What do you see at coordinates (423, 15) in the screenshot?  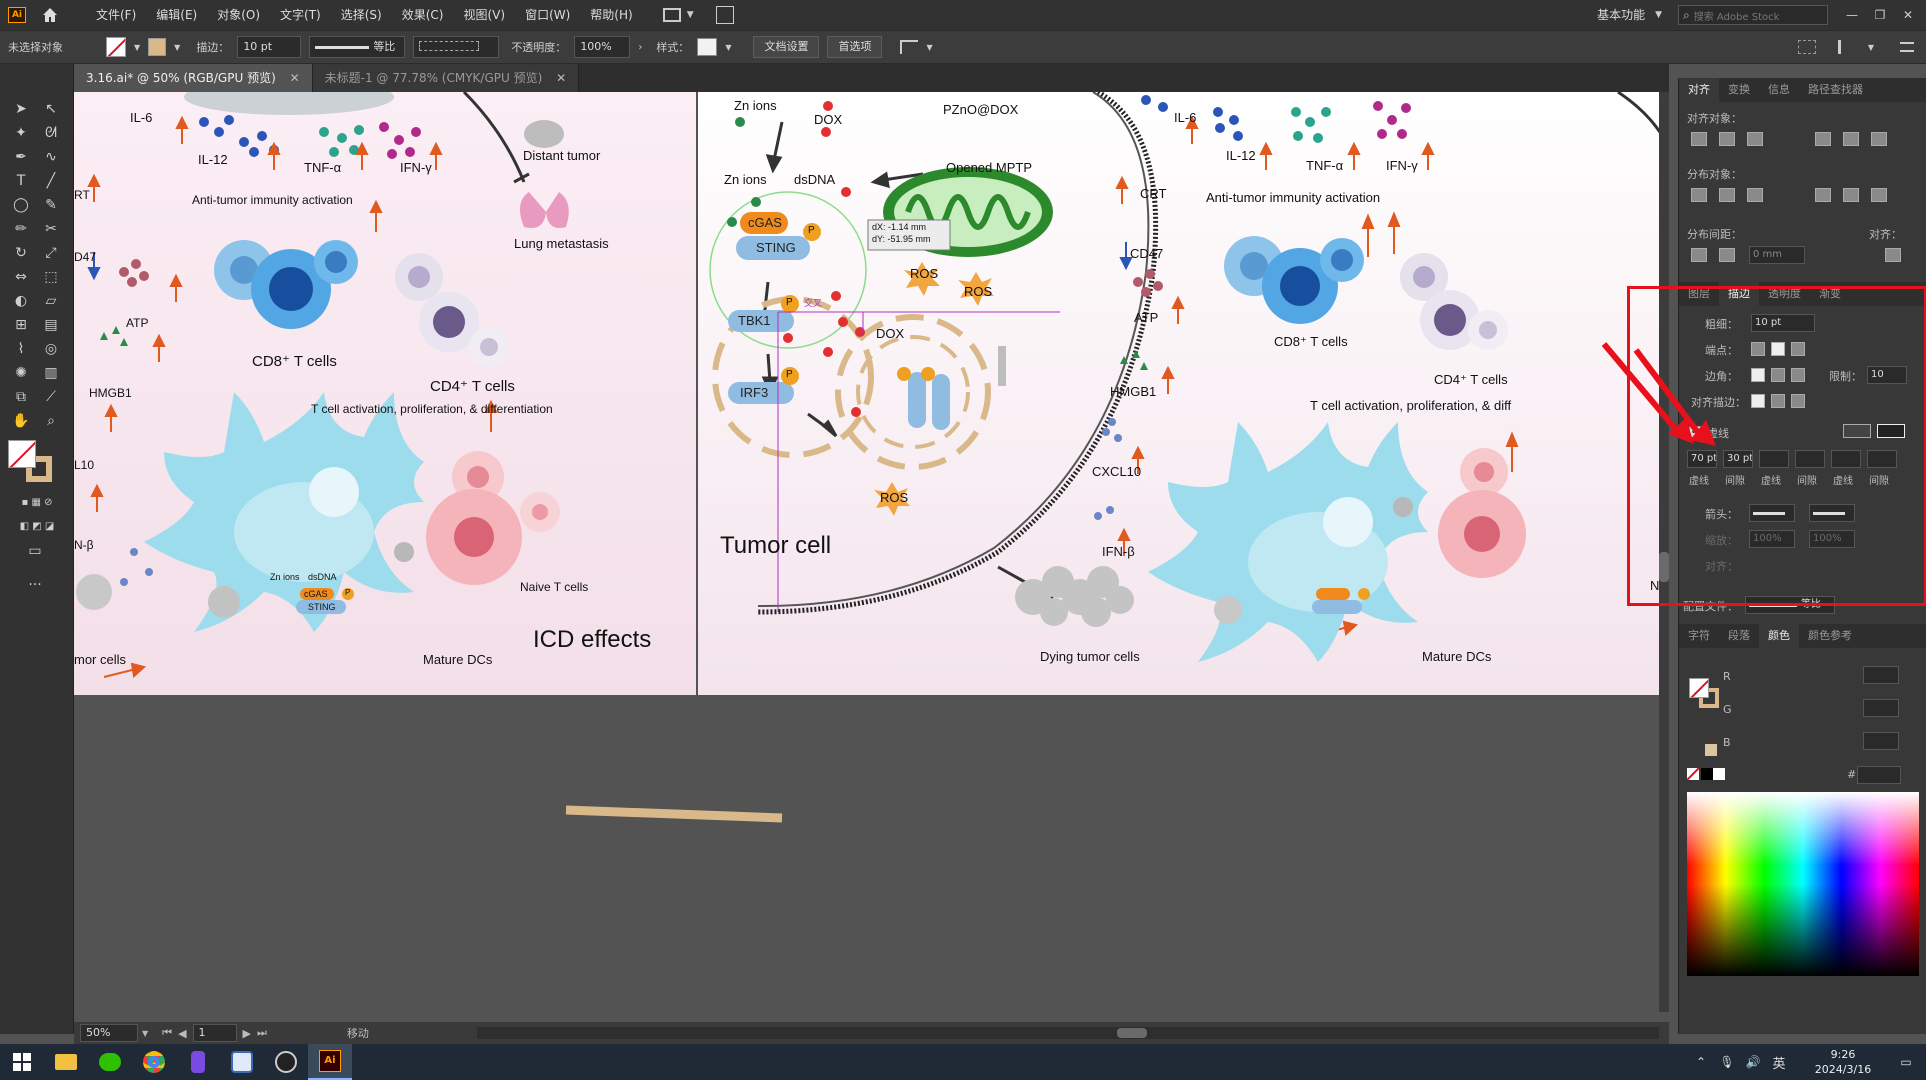 I see `menu-effect: 效果(C)` at bounding box center [423, 15].